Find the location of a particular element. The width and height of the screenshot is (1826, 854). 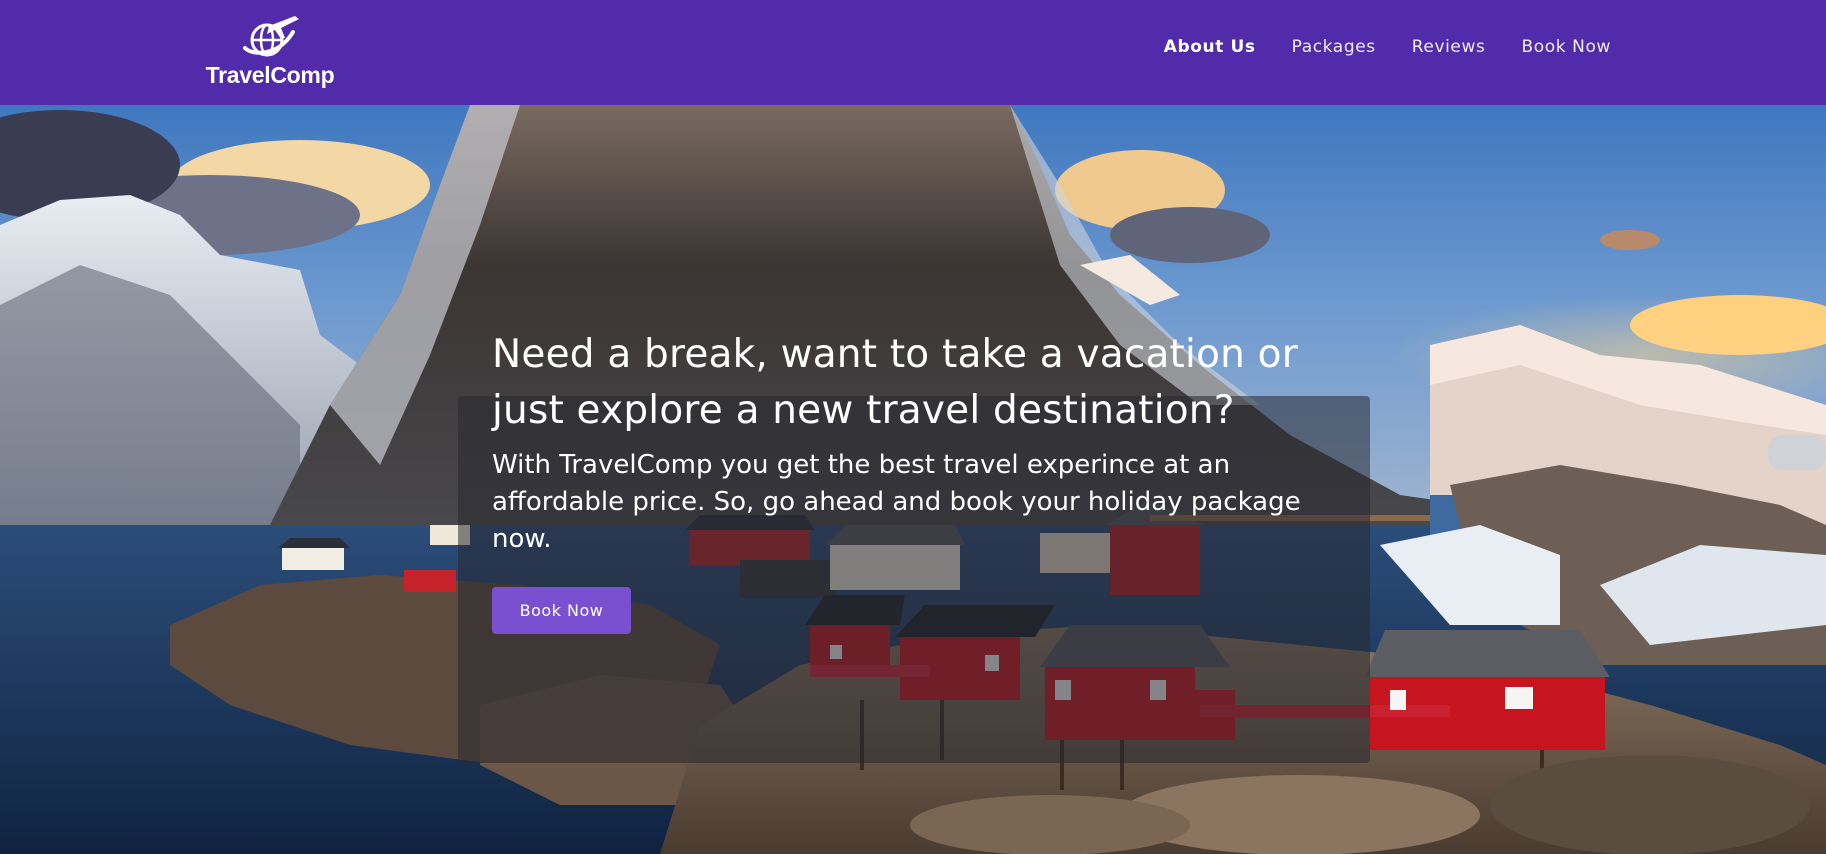

brand-logo: TravelComp is located at coordinates (270, 52).